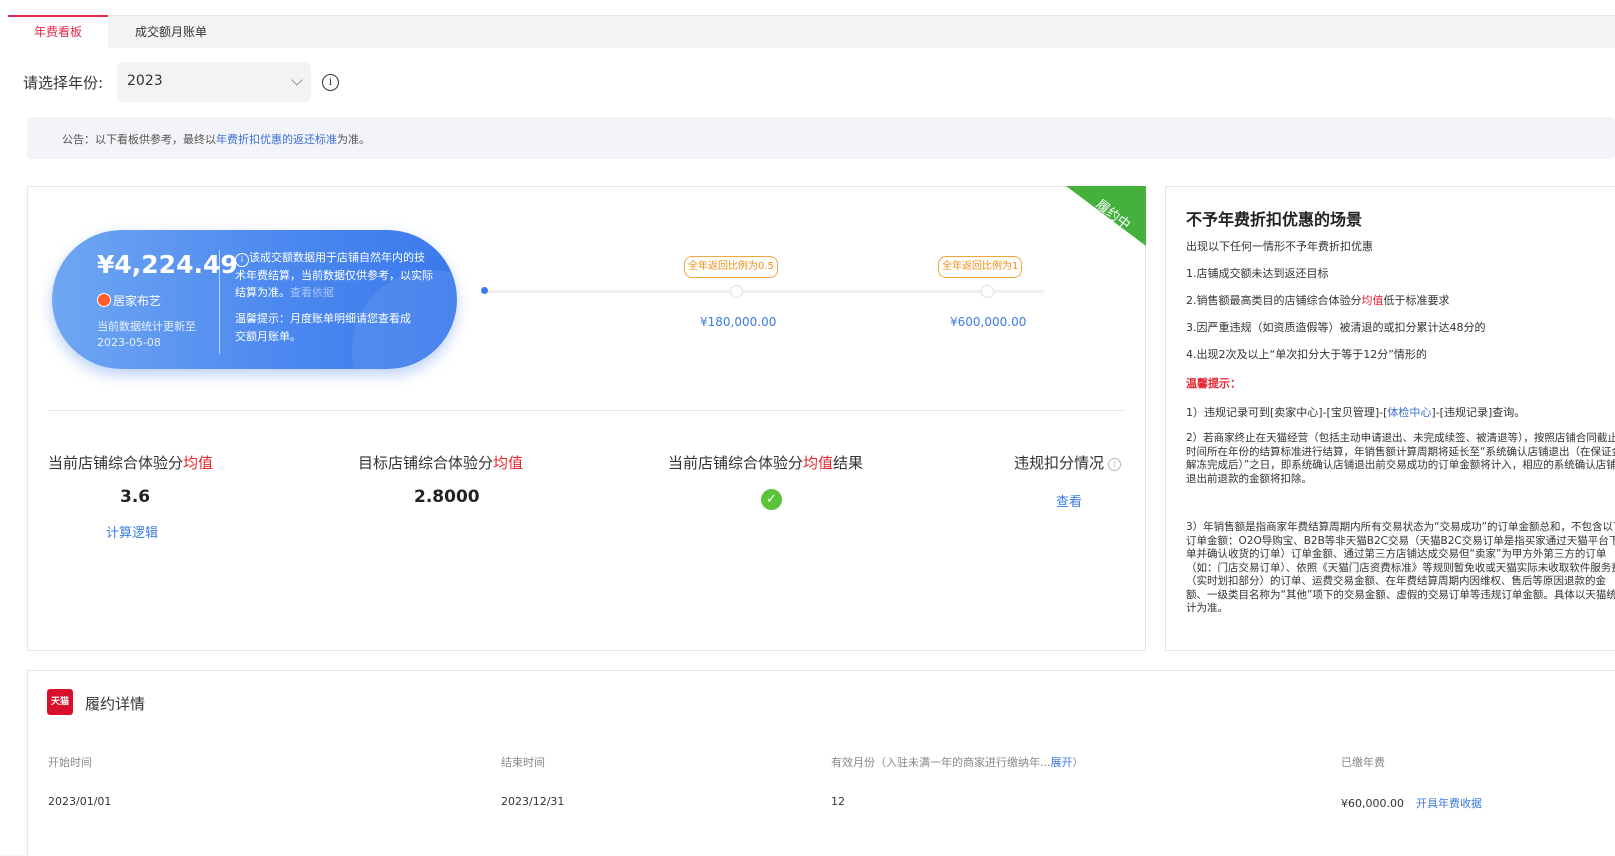 The width and height of the screenshot is (1615, 856). What do you see at coordinates (63, 83) in the screenshot?
I see `year-select-label: 请选择年份:` at bounding box center [63, 83].